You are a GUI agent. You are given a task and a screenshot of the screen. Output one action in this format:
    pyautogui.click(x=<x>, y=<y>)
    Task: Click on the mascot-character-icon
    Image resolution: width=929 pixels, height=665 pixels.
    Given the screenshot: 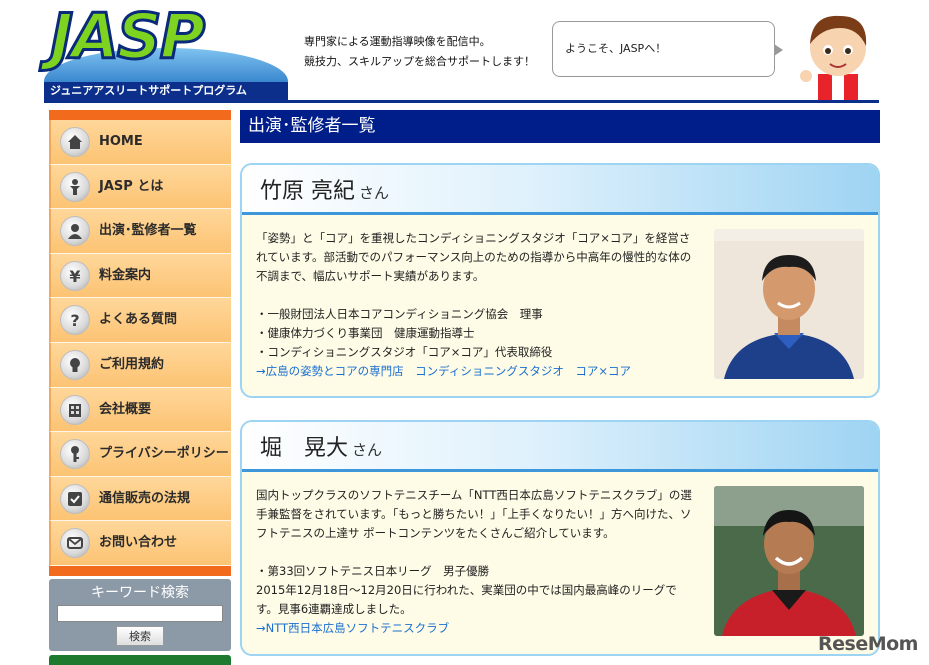 What is the action you would take?
    pyautogui.click(x=833, y=57)
    